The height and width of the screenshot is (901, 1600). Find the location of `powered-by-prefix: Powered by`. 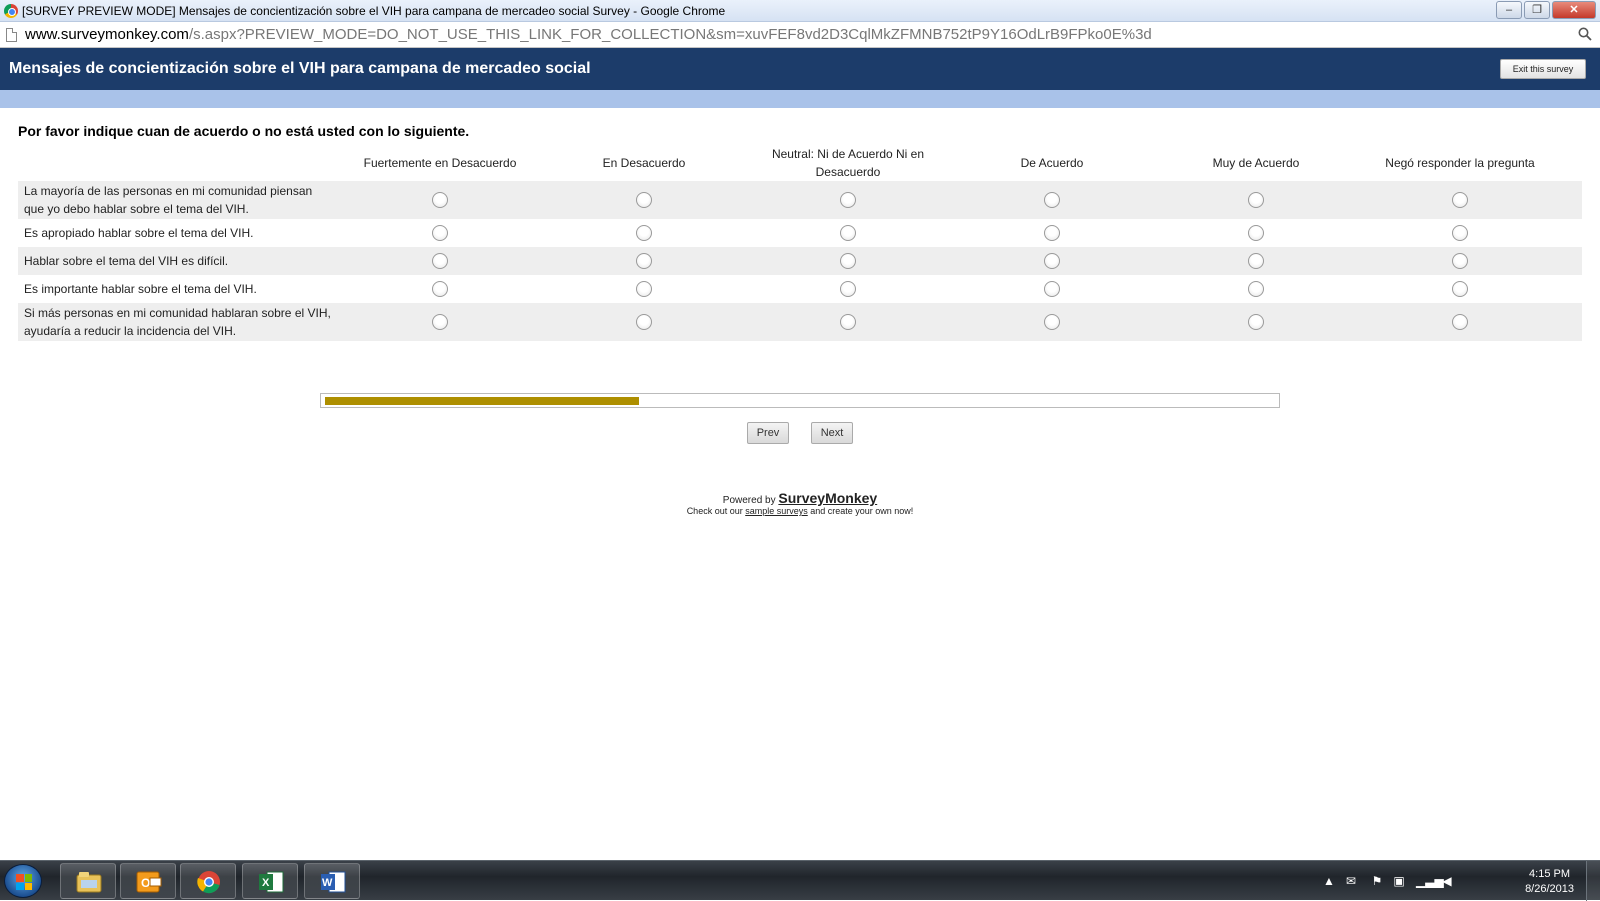

powered-by-prefix: Powered by is located at coordinates (750, 500).